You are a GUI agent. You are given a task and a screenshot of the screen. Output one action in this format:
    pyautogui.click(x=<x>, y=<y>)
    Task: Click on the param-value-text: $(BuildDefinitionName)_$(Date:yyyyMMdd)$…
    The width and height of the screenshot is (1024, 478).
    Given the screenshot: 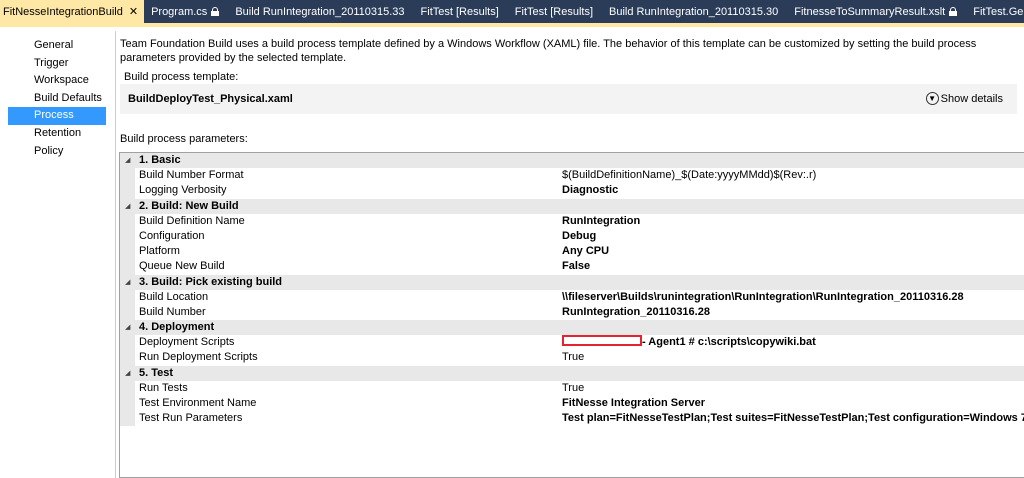 What is the action you would take?
    pyautogui.click(x=689, y=175)
    